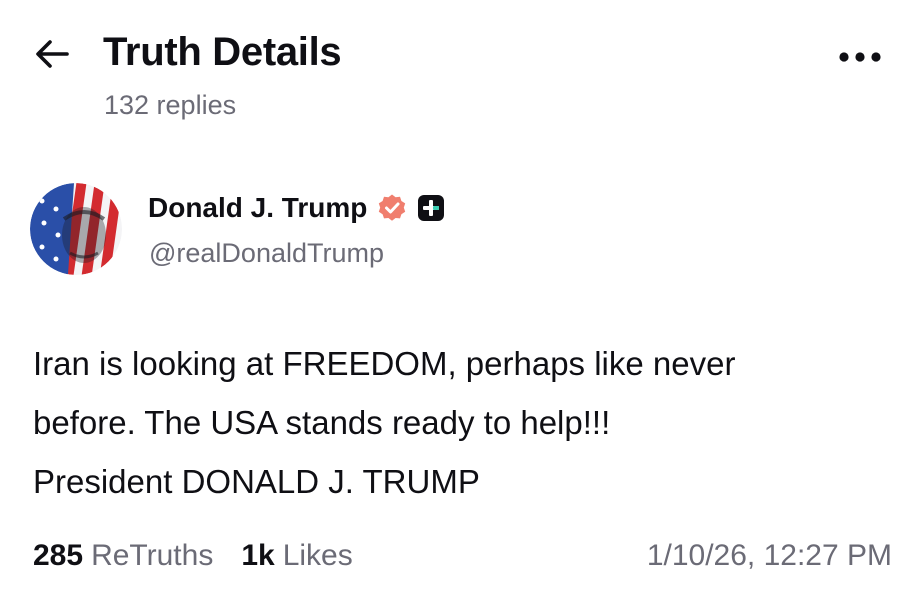  I want to click on verified-badge-icon, so click(392, 207).